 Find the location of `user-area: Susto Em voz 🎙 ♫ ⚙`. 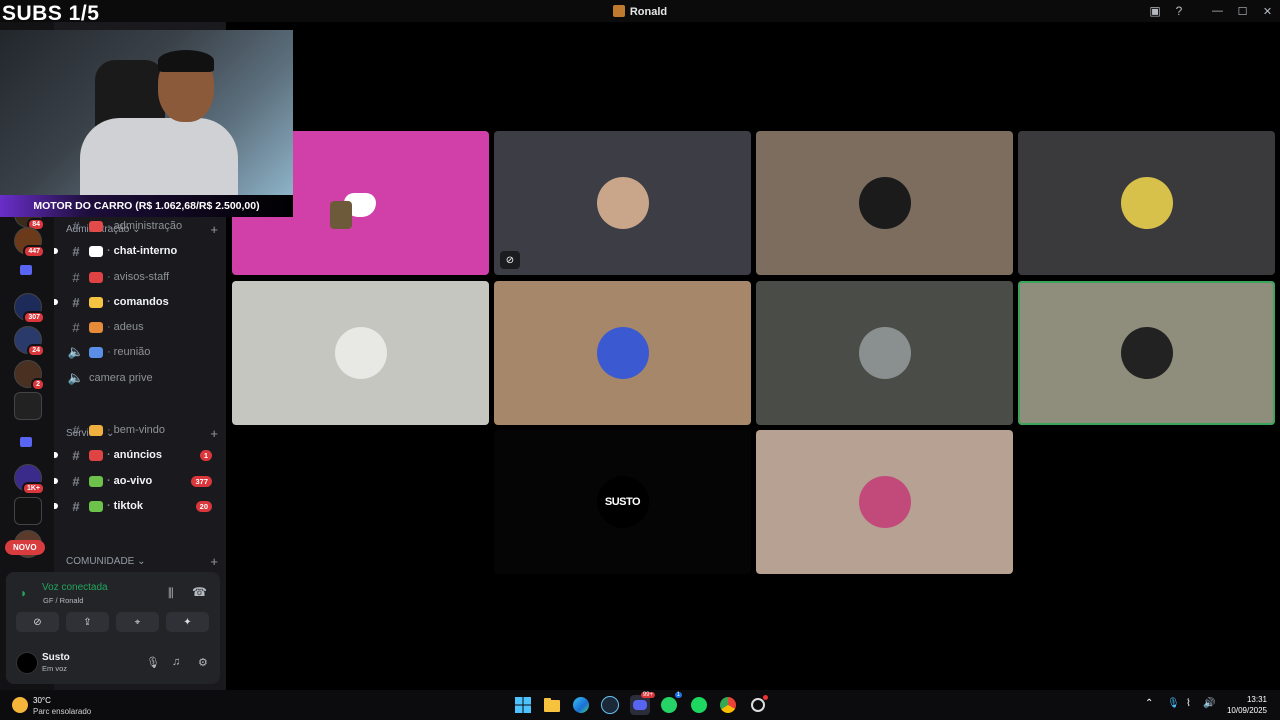

user-area: Susto Em voz 🎙 ♫ ⚙ is located at coordinates (116, 664).